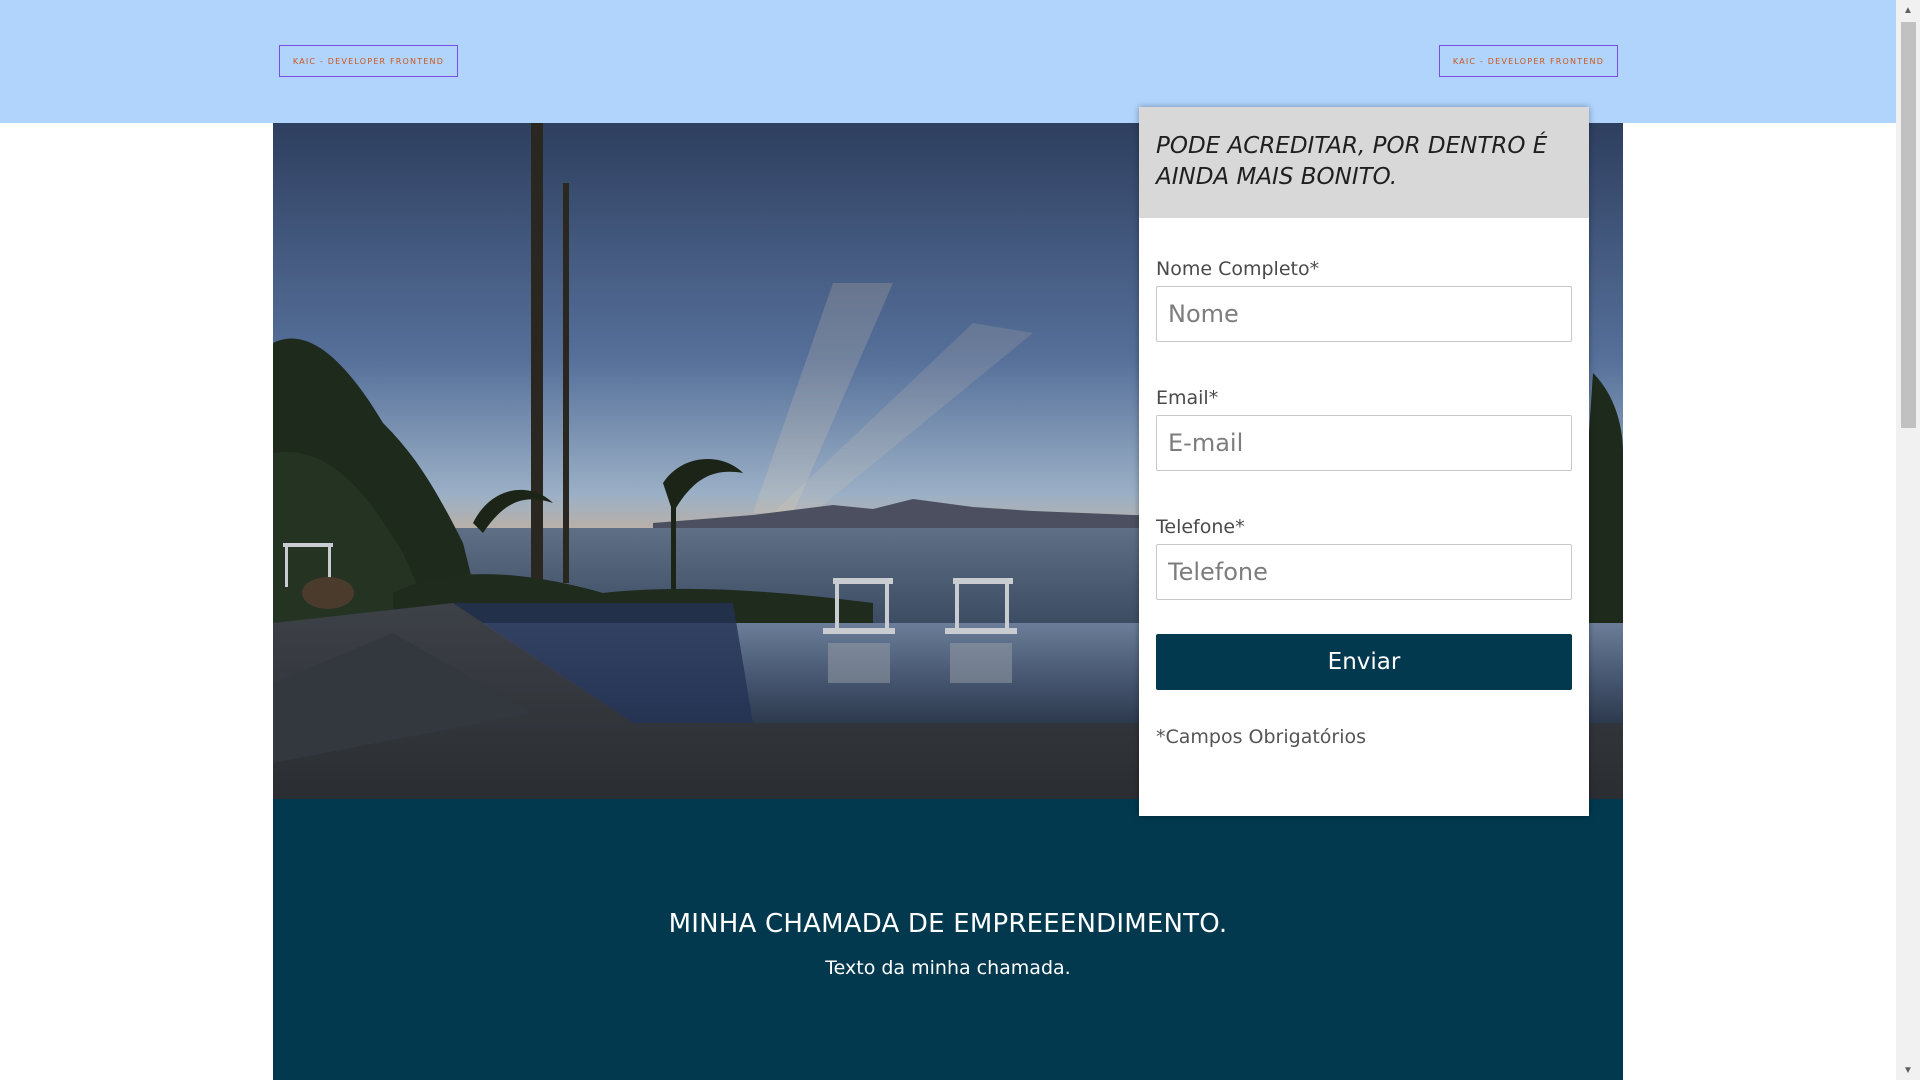 The height and width of the screenshot is (1080, 1920). I want to click on brand-logo-left: KAIC - DEVELOPER FRONTEND, so click(368, 61).